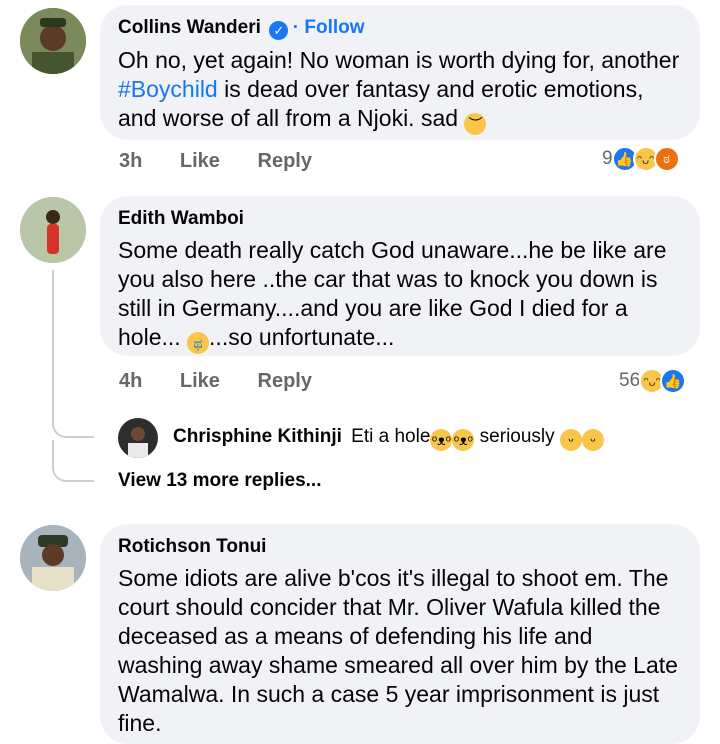 The width and height of the screenshot is (720, 744). I want to click on author-name: Rotichson Tonui, so click(400, 547).